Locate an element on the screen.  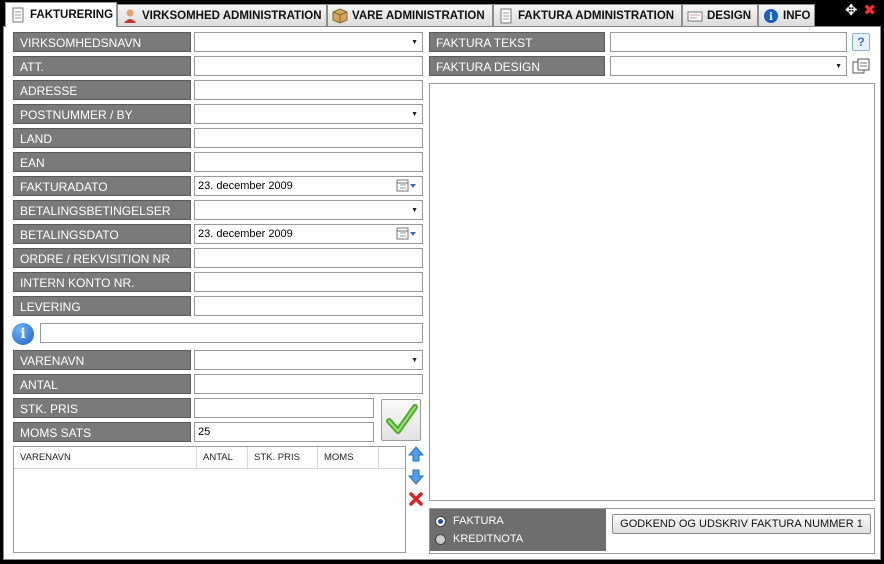
country-field is located at coordinates (308, 138).